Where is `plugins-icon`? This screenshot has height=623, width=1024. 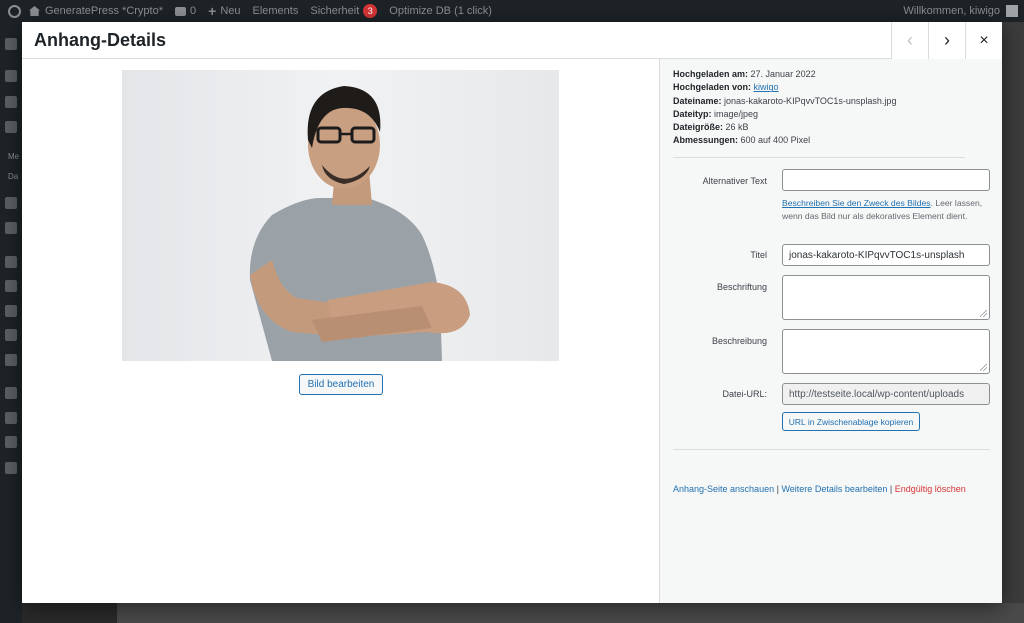
plugins-icon is located at coordinates (11, 286).